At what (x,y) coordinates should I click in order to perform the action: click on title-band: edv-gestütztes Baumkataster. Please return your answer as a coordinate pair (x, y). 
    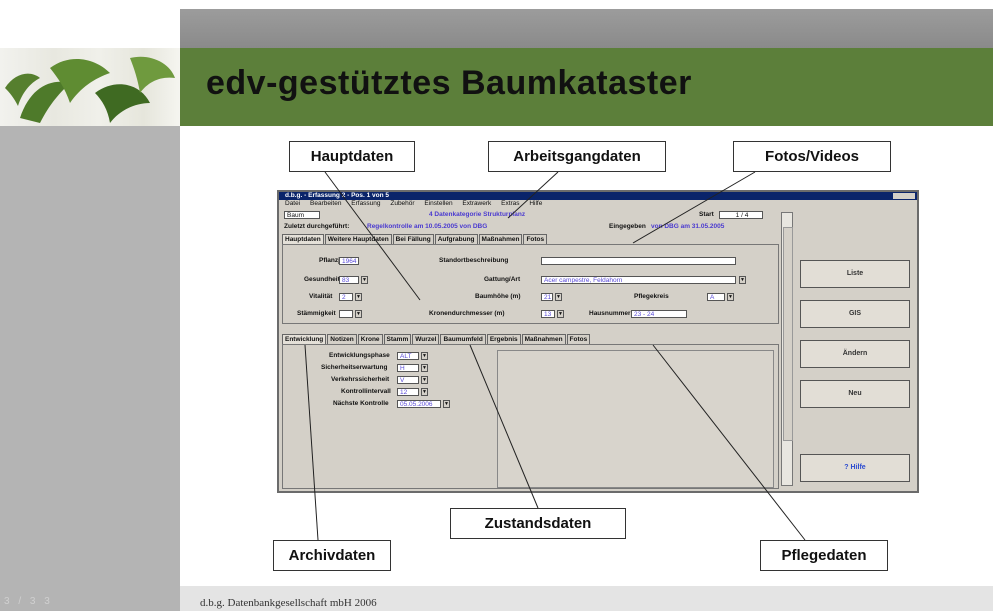
    Looking at the image, I should click on (586, 87).